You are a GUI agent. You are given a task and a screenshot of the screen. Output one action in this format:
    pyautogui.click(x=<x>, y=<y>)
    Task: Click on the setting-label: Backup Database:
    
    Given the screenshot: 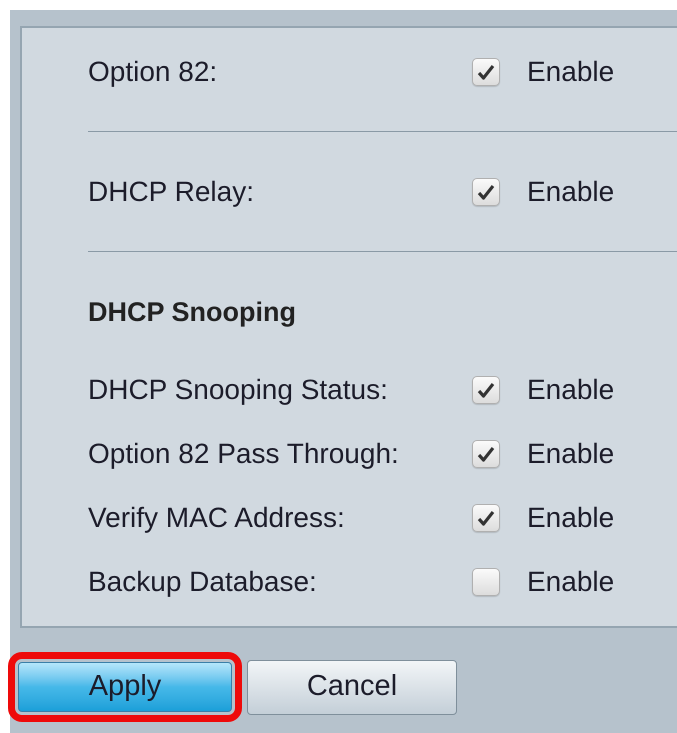 What is the action you would take?
    pyautogui.click(x=203, y=582)
    